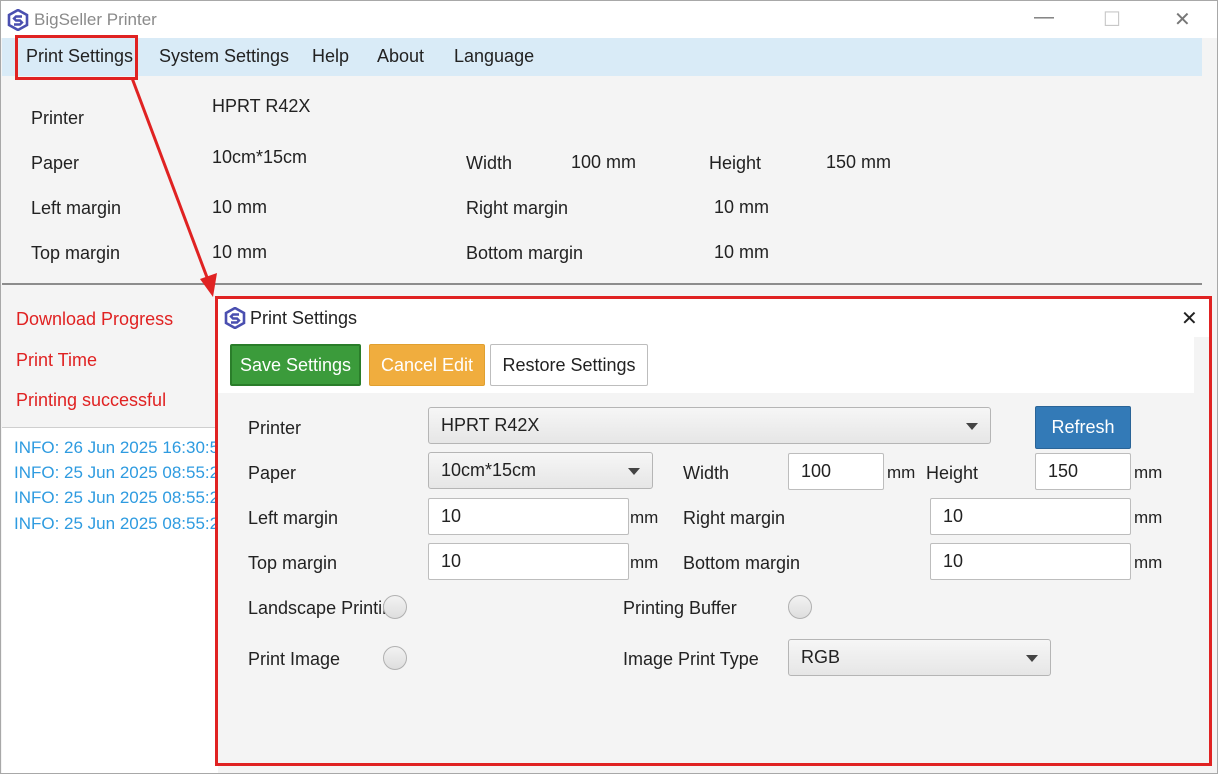 The image size is (1218, 774). What do you see at coordinates (272, 473) in the screenshot?
I see `dialog-paper-label: Paper` at bounding box center [272, 473].